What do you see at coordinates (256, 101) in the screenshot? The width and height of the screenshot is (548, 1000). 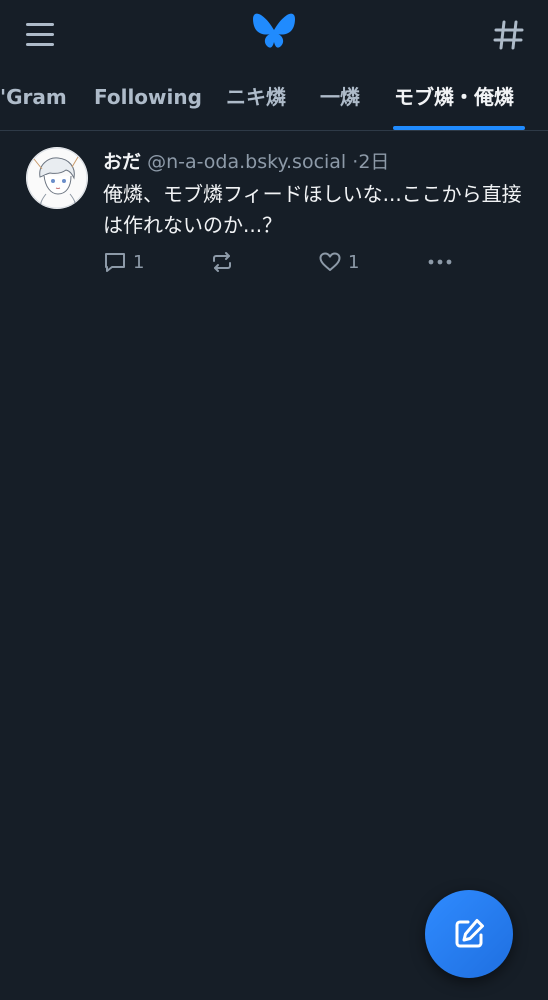 I see `tab-niki-rin: ニキ燐` at bounding box center [256, 101].